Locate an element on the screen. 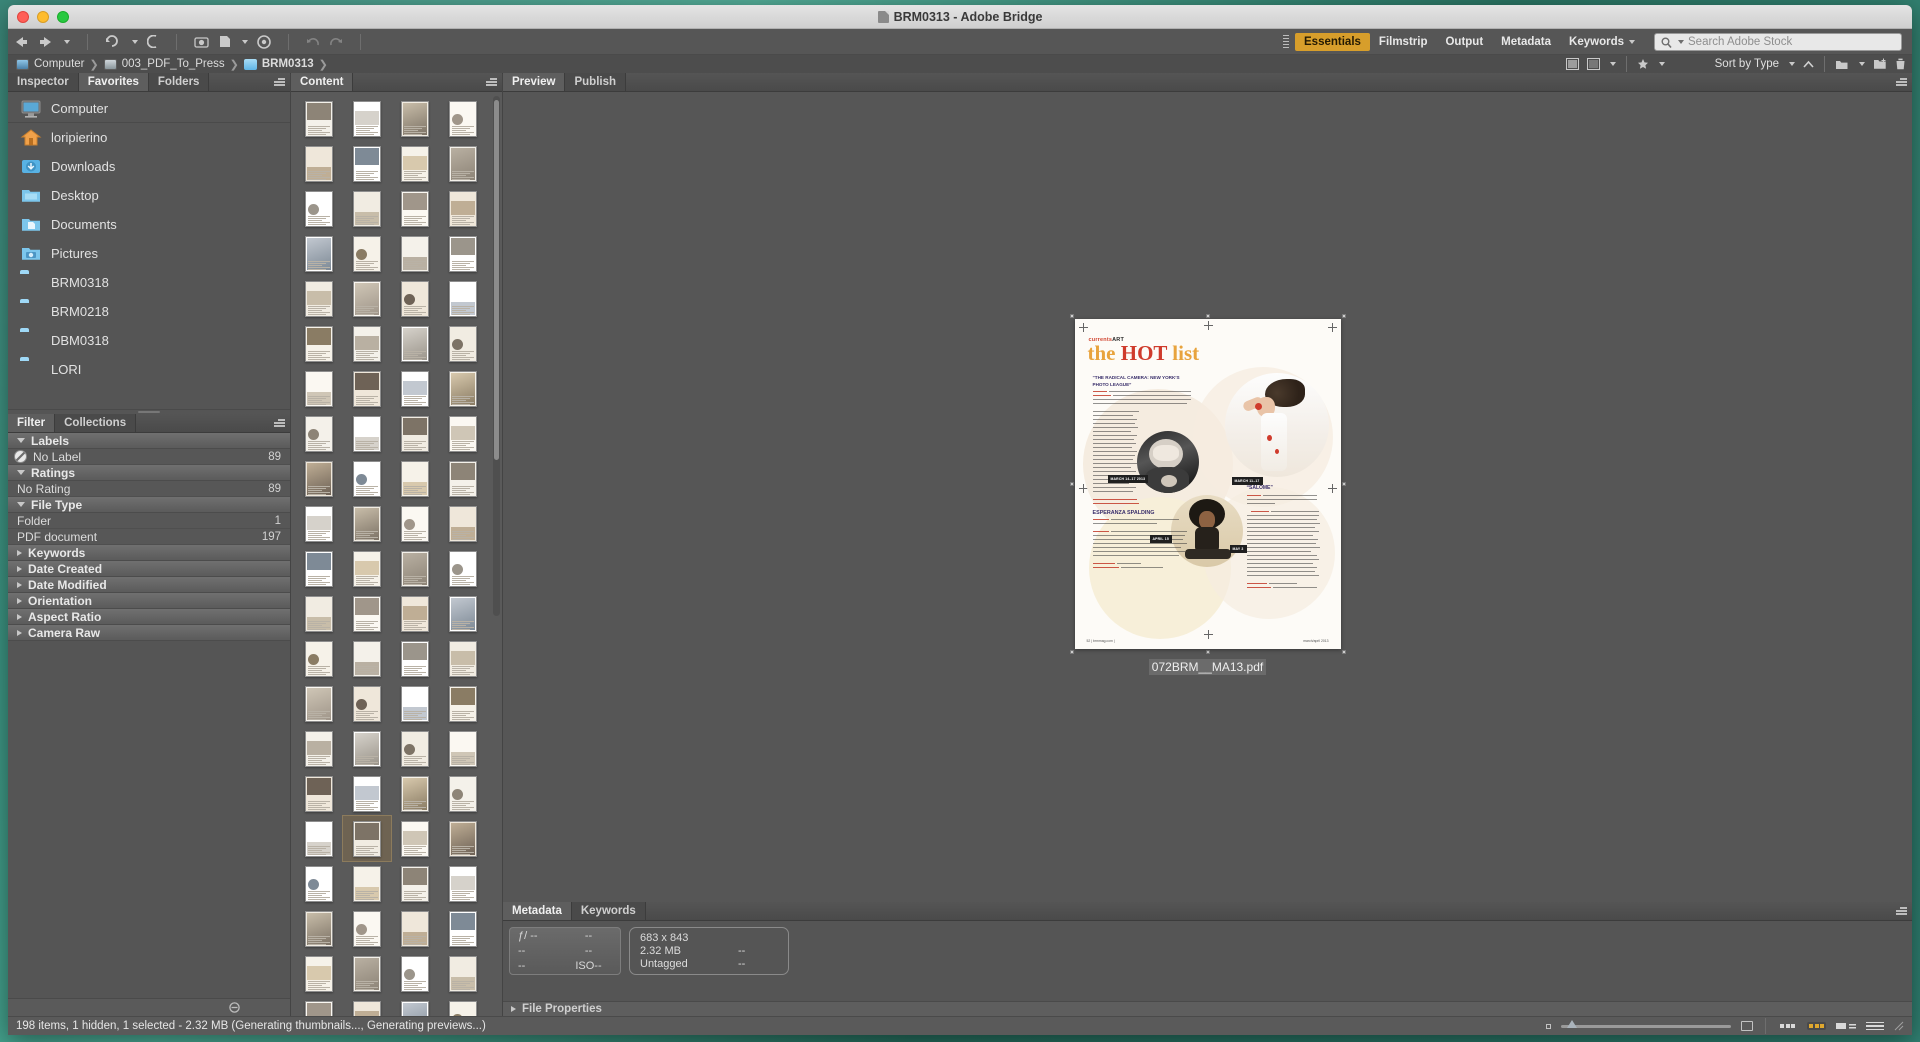 Image resolution: width=1920 pixels, height=1042 pixels. breadcrumb-computer: Computer is located at coordinates (50, 64).